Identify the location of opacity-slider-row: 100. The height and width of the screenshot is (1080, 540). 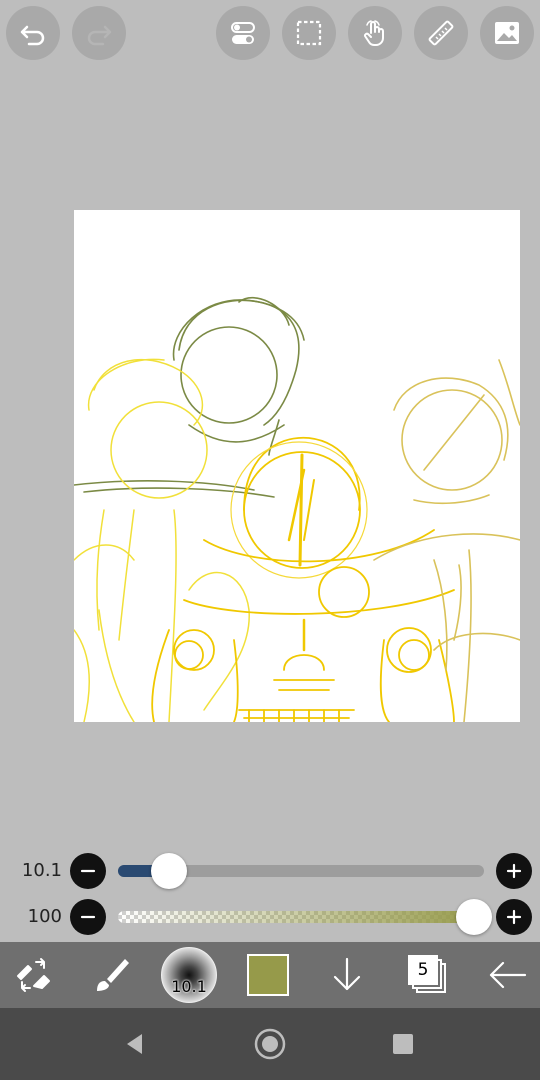
(270, 917).